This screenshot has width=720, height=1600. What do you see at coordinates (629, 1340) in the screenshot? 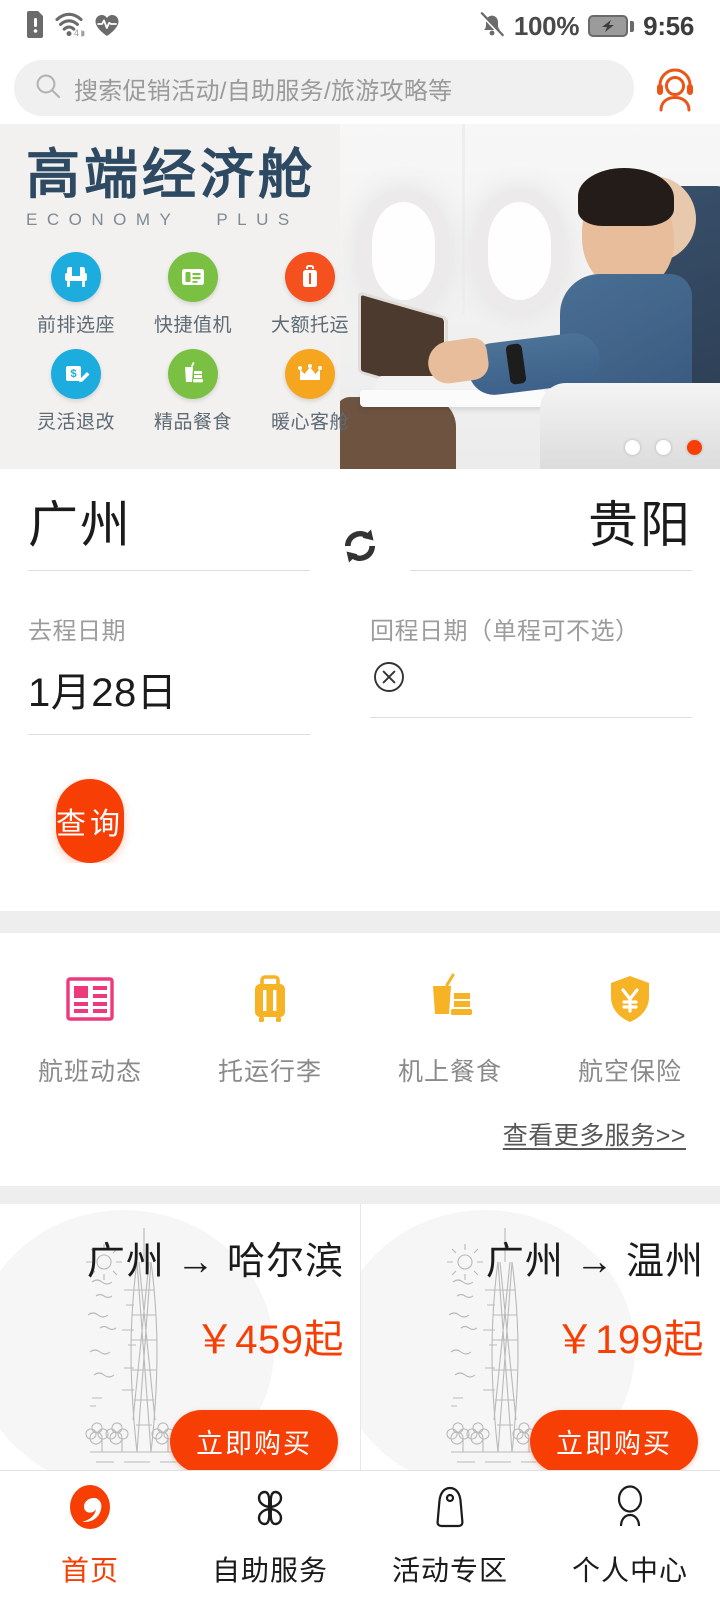
I see `promotion-price: ￥199起` at bounding box center [629, 1340].